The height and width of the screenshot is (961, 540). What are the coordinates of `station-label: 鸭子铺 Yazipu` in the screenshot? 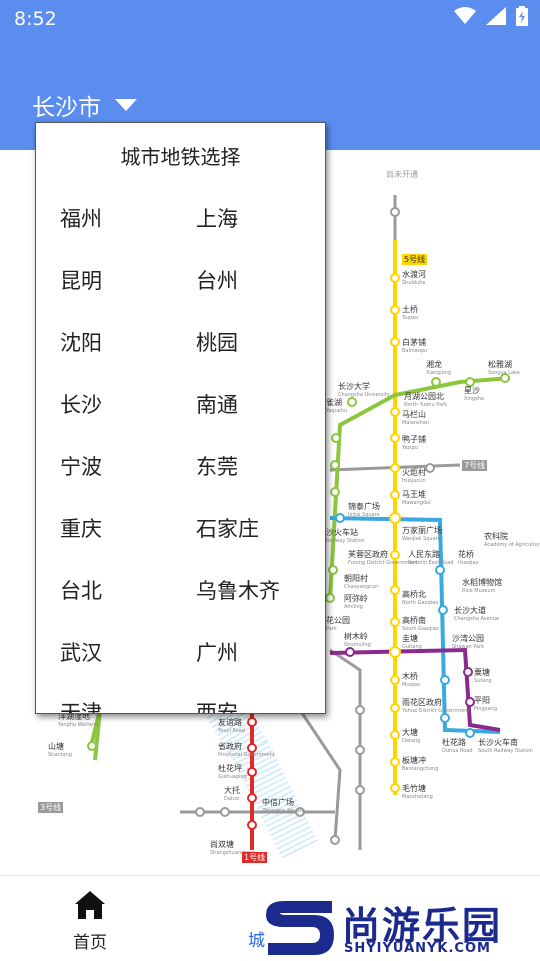 It's located at (414, 444).